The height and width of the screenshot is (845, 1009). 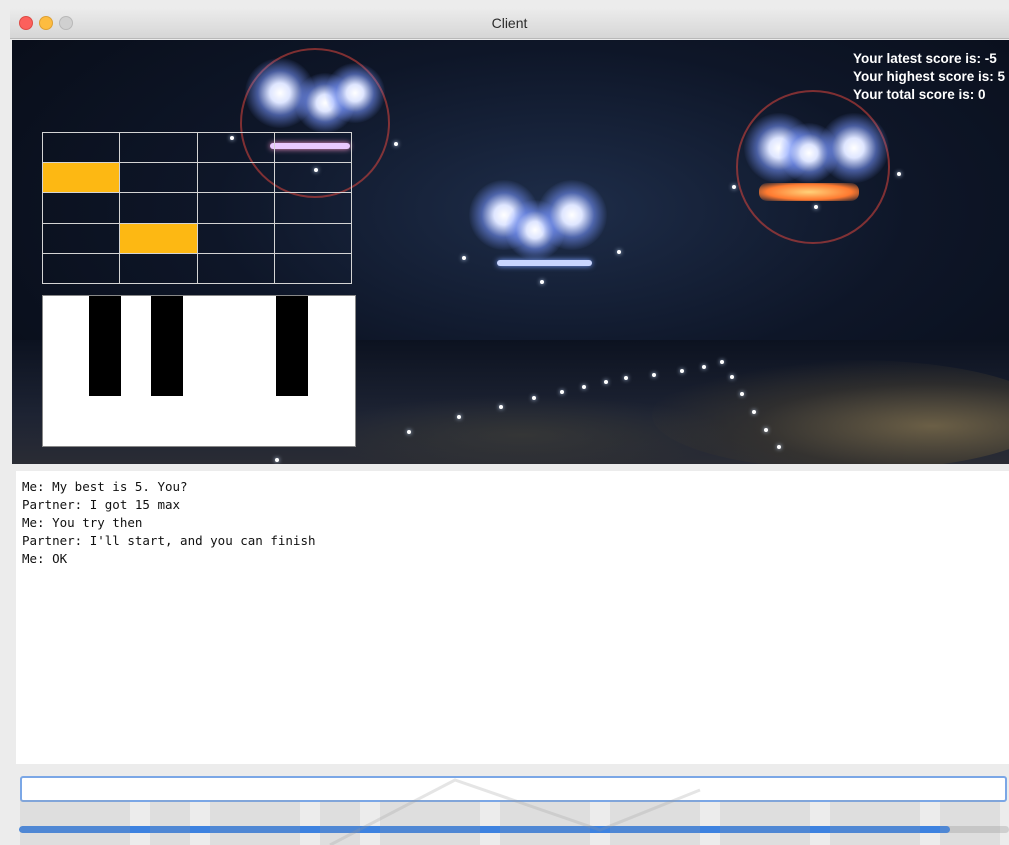 What do you see at coordinates (82, 522) in the screenshot?
I see `chat-message: Me: You try then` at bounding box center [82, 522].